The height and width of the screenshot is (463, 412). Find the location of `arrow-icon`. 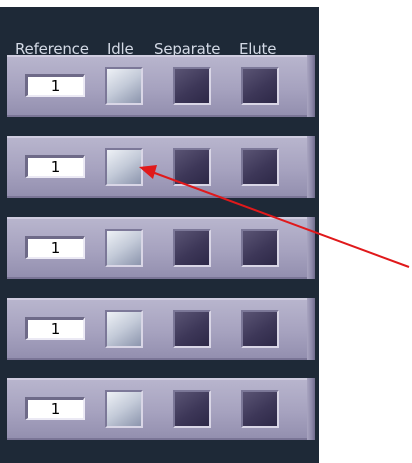

arrow-icon is located at coordinates (274, 216).